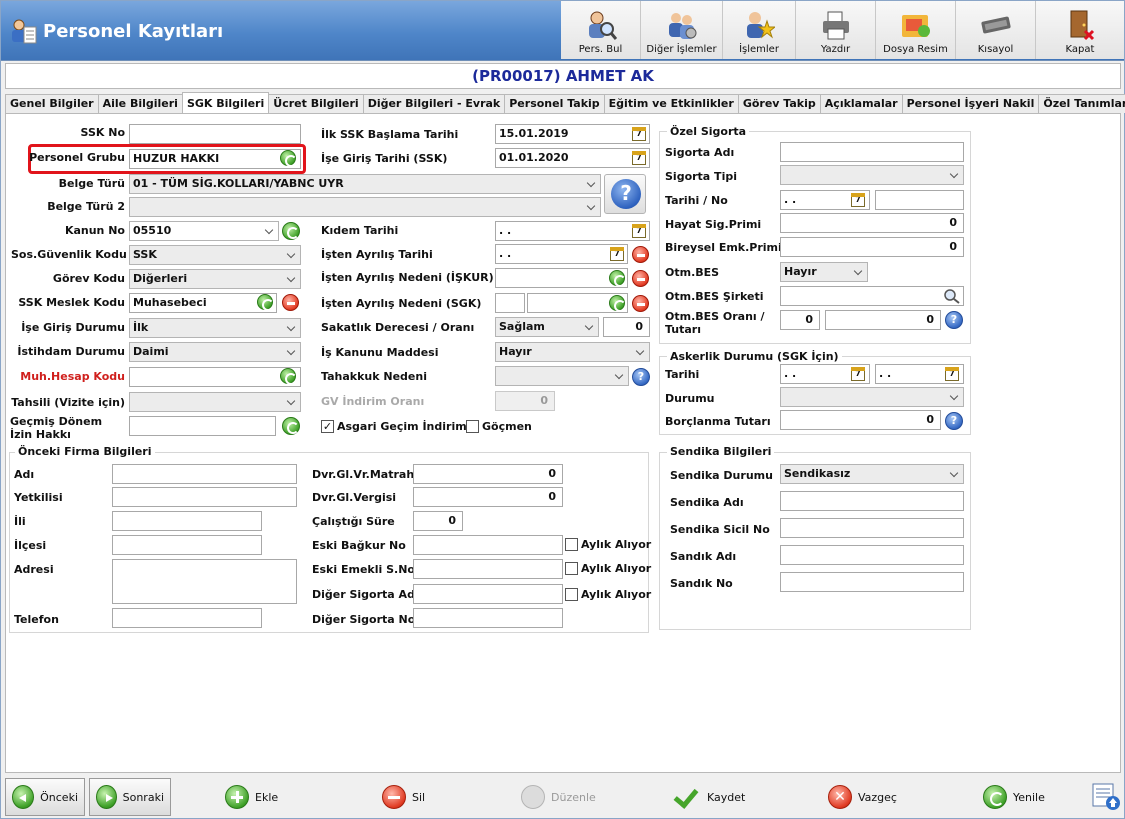  What do you see at coordinates (488, 545) in the screenshot?
I see `bagkur-input` at bounding box center [488, 545].